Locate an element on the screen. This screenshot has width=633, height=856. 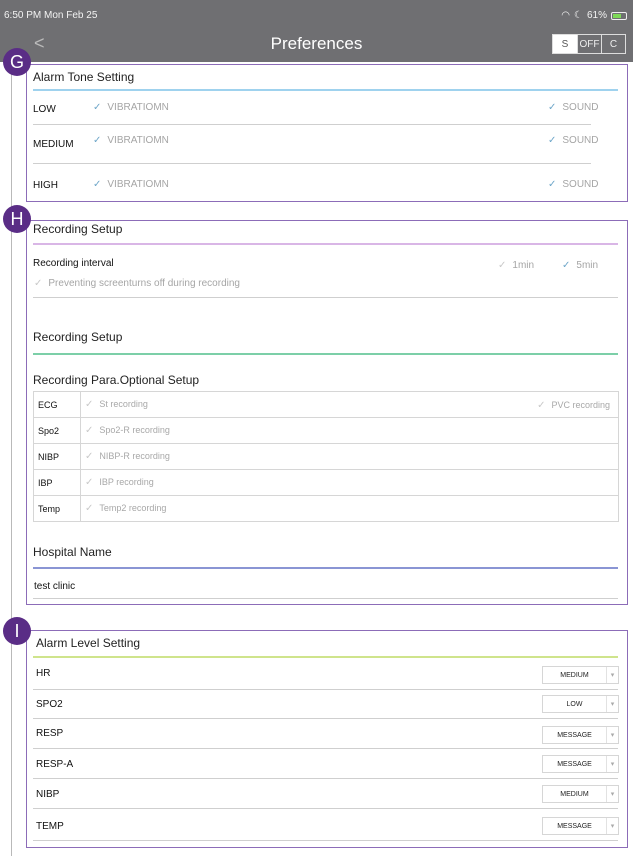
alarm-tone-title: Alarm Tone Setting is located at coordinates (84, 77).